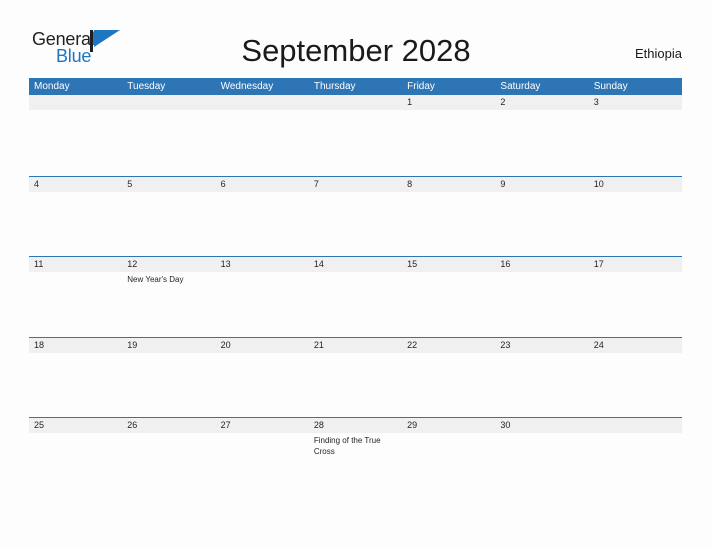 This screenshot has width=712, height=550. What do you see at coordinates (132, 425) in the screenshot?
I see `day-number: 26` at bounding box center [132, 425].